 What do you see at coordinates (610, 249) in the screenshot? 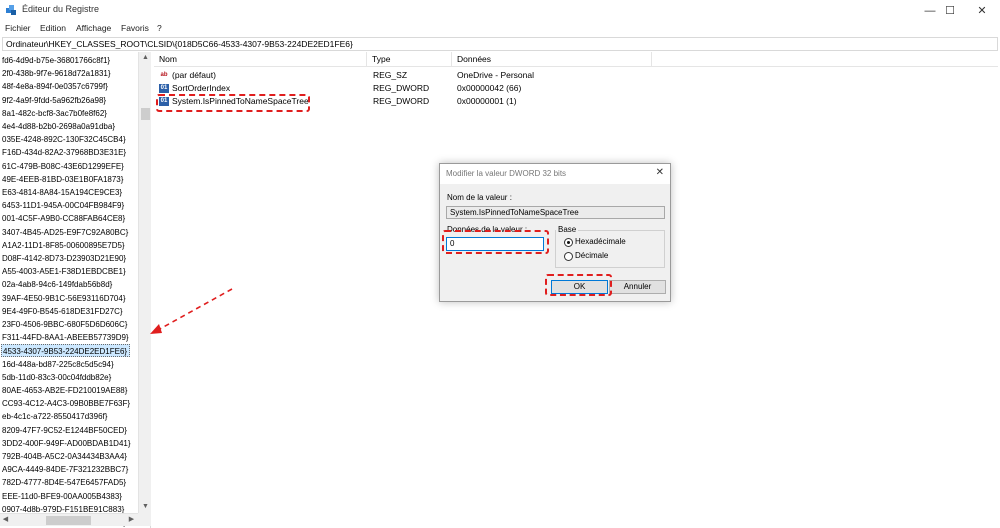
I see `base-groupbox` at bounding box center [610, 249].